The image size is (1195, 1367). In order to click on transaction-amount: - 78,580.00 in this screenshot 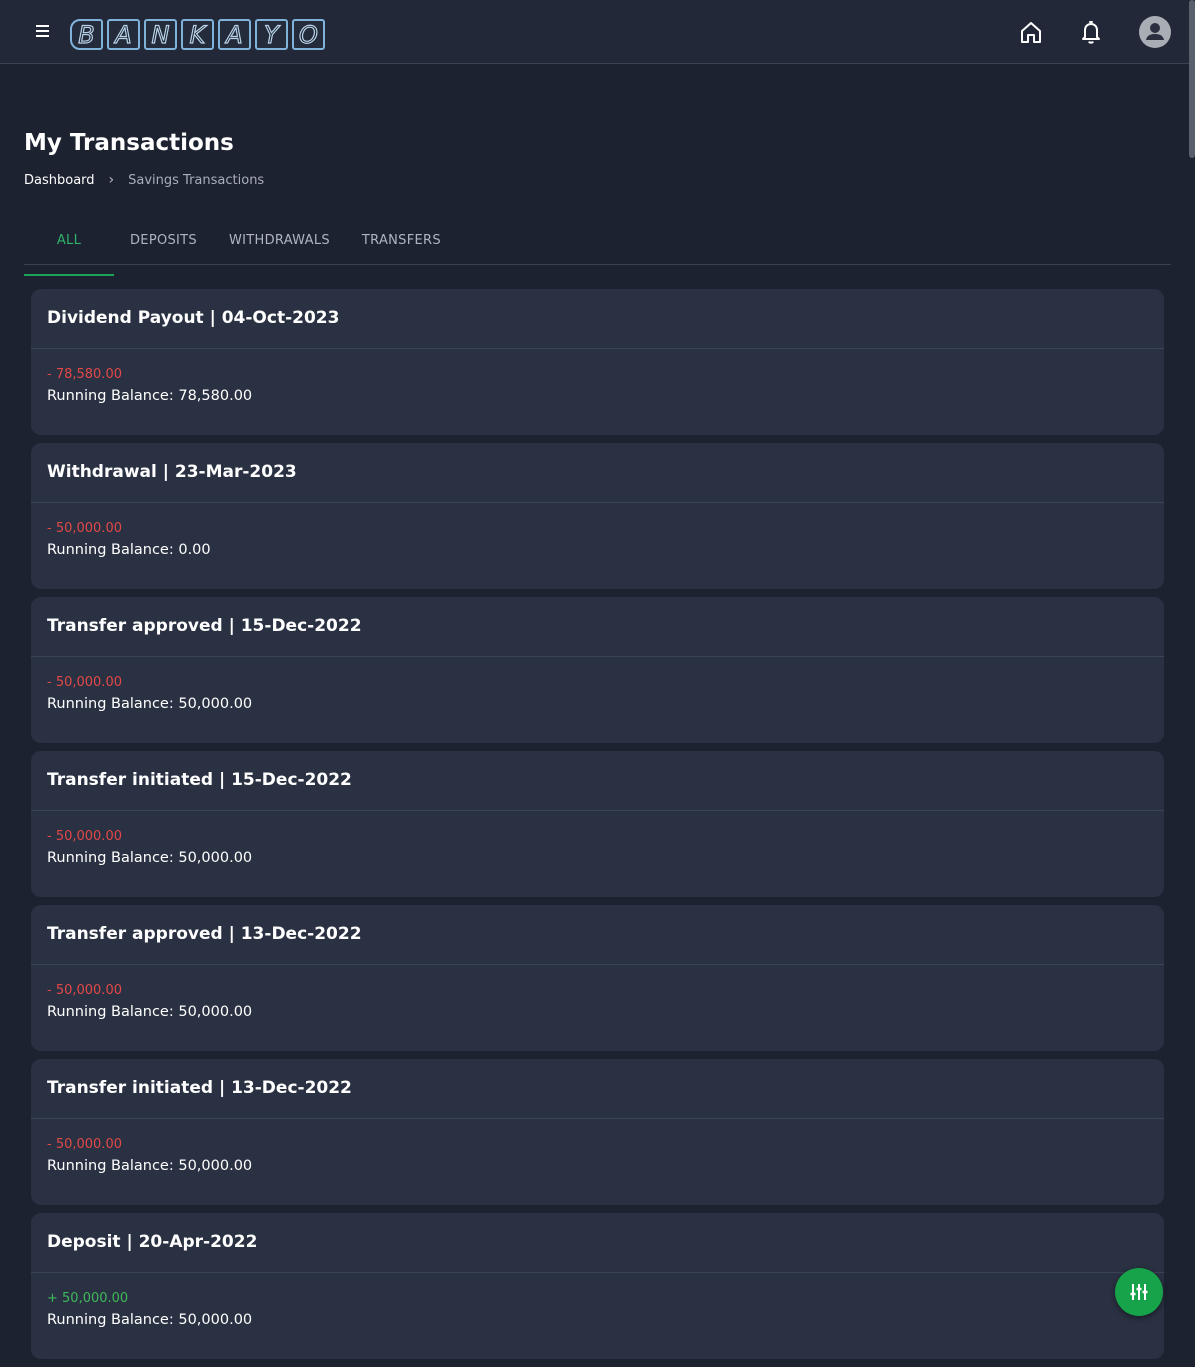, I will do `click(84, 374)`.